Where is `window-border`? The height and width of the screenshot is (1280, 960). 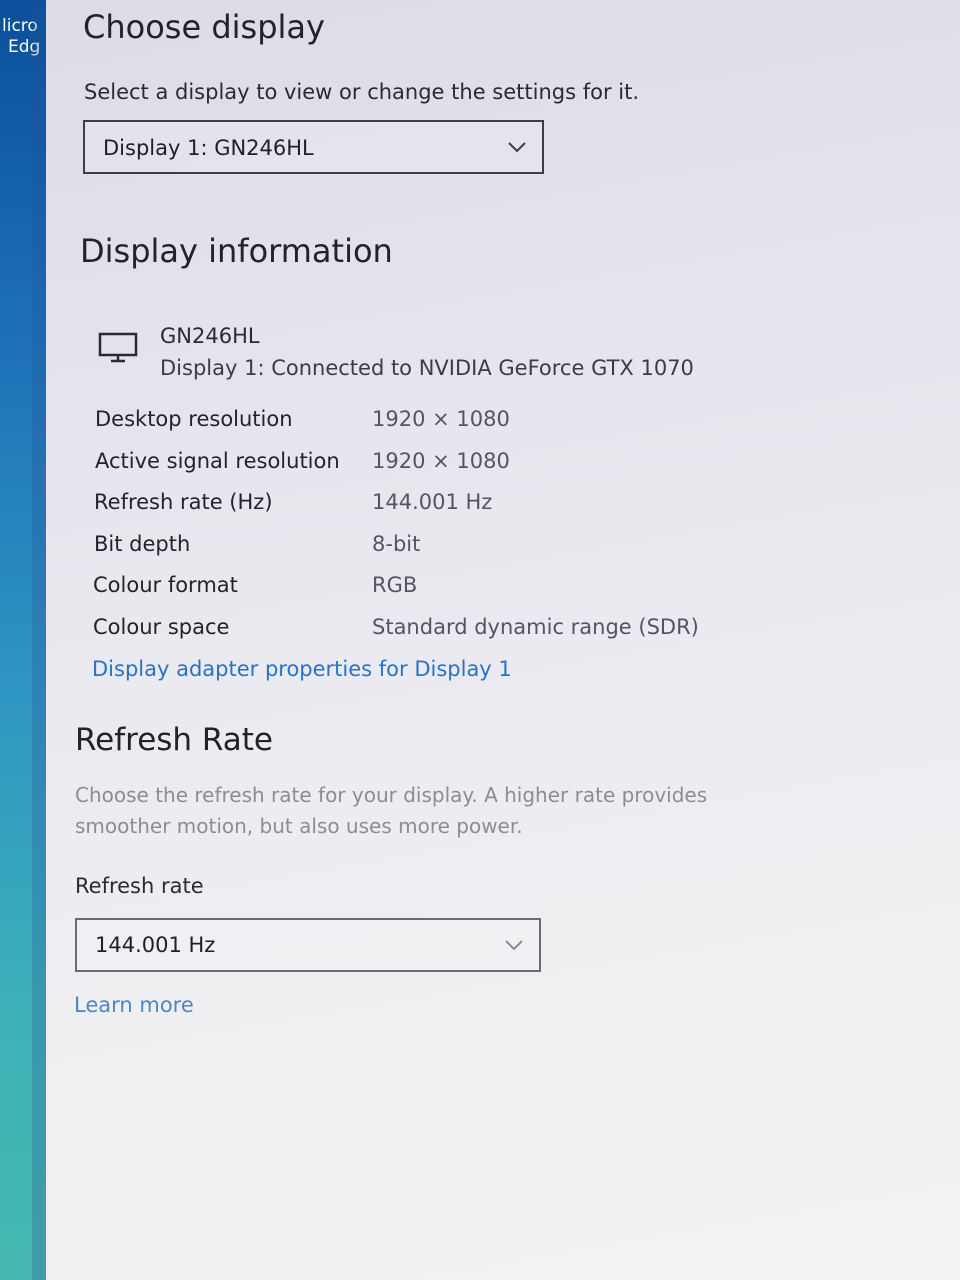
window-border is located at coordinates (39, 640).